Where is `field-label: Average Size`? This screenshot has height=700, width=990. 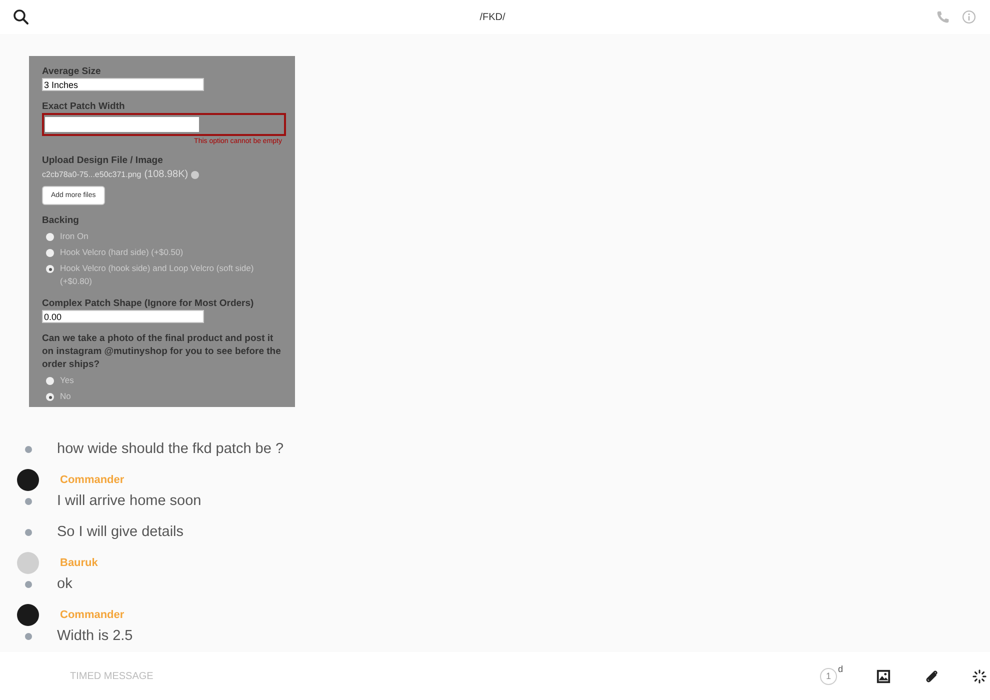
field-label: Average Size is located at coordinates (72, 71).